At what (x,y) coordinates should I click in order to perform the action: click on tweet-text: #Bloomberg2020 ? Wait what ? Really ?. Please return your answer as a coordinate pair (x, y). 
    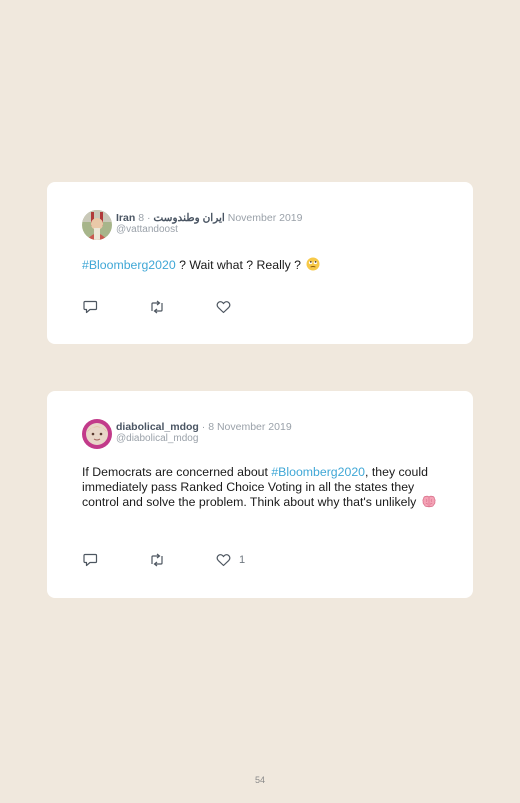
    Looking at the image, I should click on (262, 266).